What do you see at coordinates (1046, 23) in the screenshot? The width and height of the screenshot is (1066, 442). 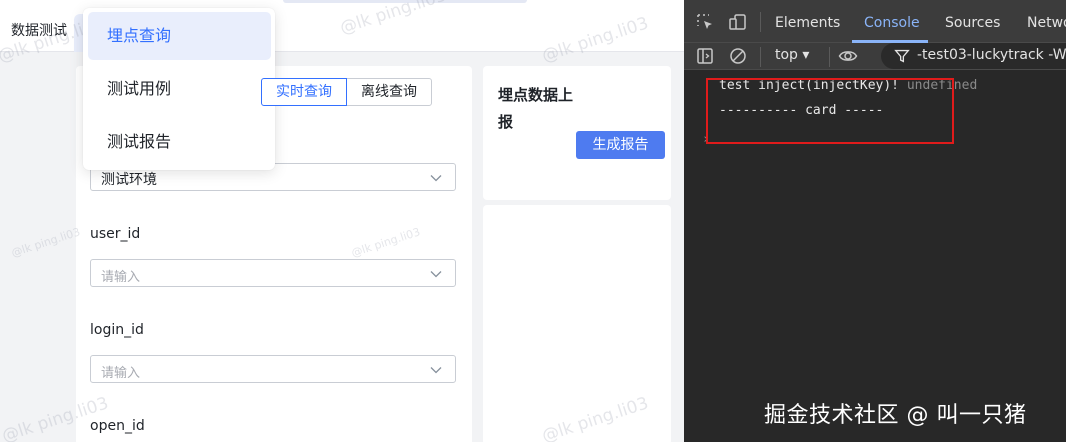 I see `tab-network: Netwo` at bounding box center [1046, 23].